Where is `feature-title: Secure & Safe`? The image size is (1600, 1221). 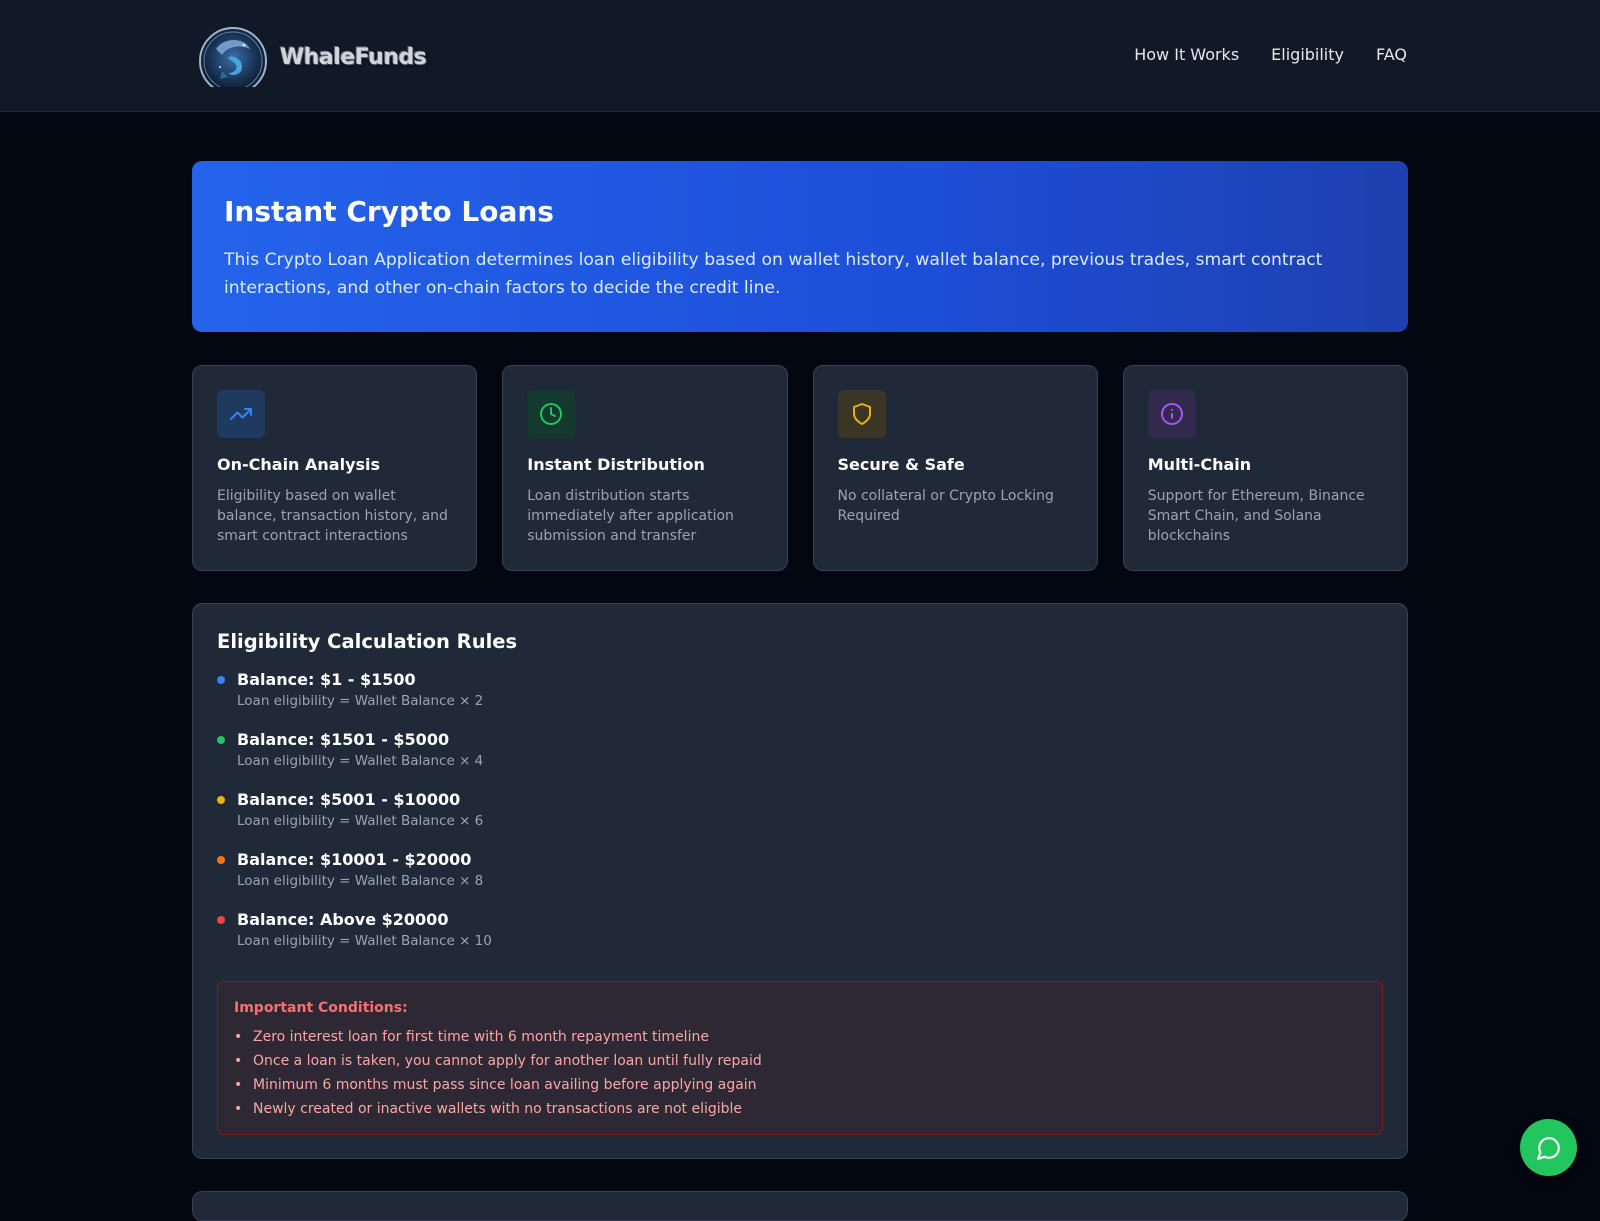
feature-title: Secure & Safe is located at coordinates (901, 464).